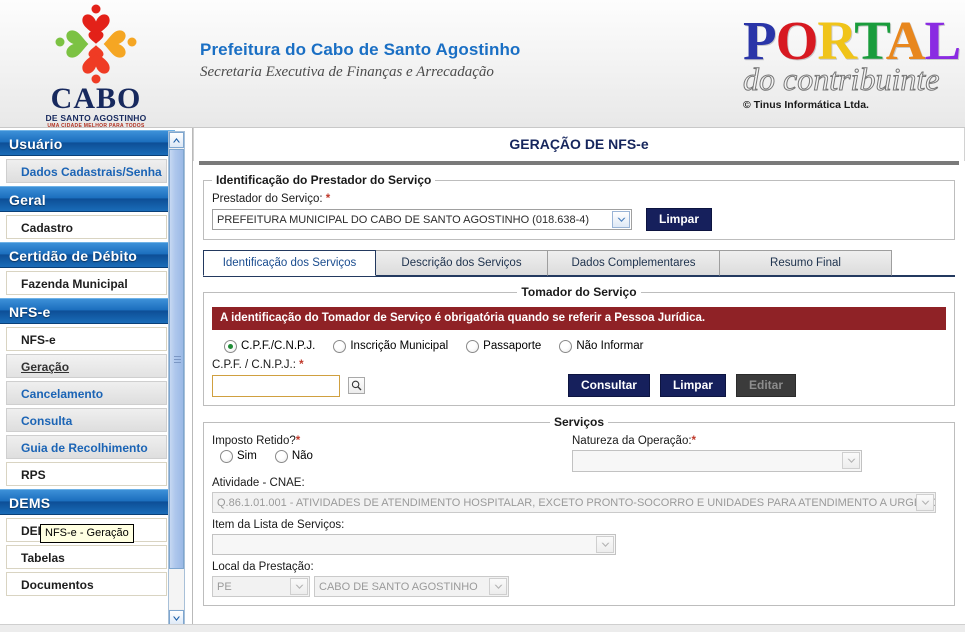  Describe the element at coordinates (86, 366) in the screenshot. I see `sidebar-item-gera-o: Geração` at that location.